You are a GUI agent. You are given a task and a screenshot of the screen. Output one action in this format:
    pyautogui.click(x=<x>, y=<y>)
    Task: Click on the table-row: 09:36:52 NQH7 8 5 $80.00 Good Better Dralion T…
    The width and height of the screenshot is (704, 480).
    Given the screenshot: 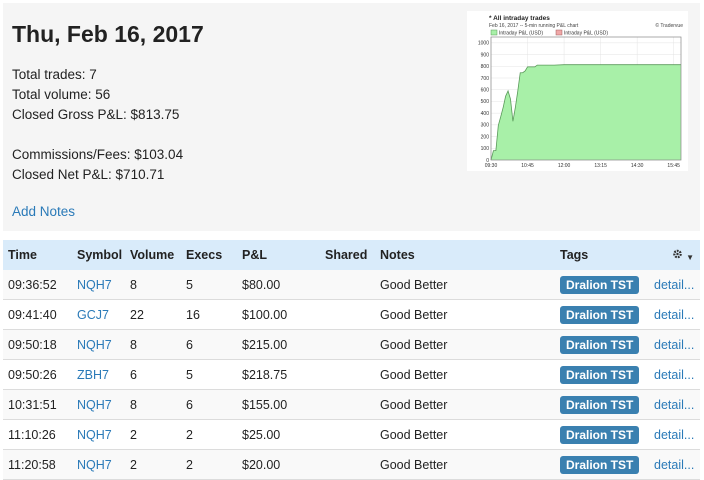 What is the action you would take?
    pyautogui.click(x=351, y=285)
    